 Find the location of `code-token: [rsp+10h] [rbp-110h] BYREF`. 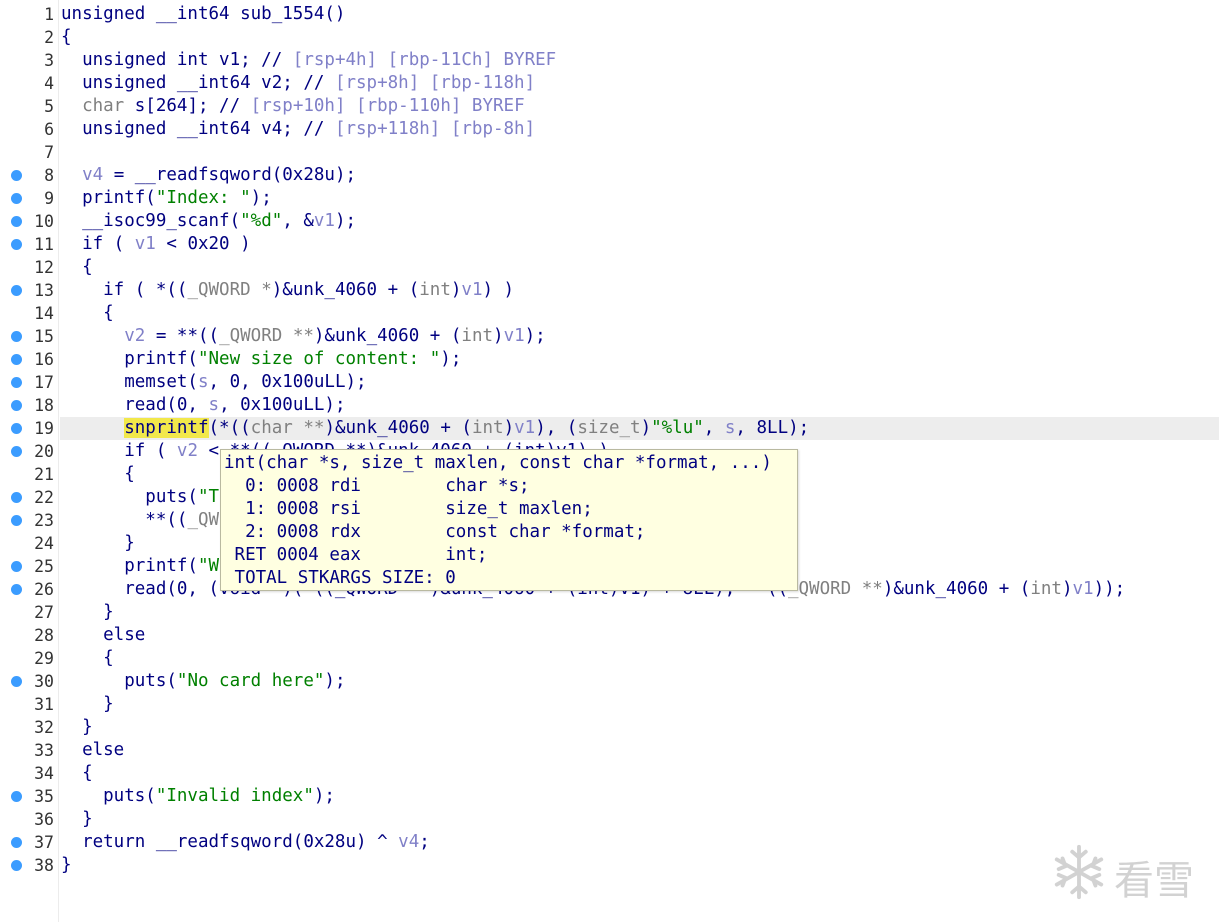

code-token: [rsp+10h] [rbp-110h] BYREF is located at coordinates (387, 106).